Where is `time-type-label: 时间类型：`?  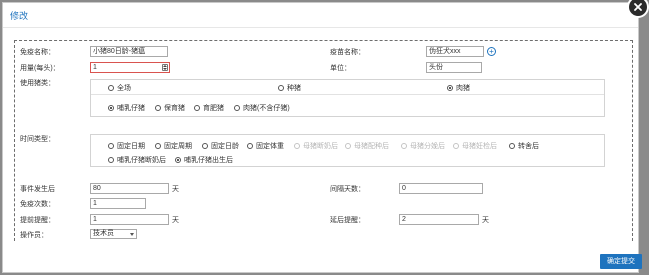
time-type-label: 时间类型： is located at coordinates (37, 139).